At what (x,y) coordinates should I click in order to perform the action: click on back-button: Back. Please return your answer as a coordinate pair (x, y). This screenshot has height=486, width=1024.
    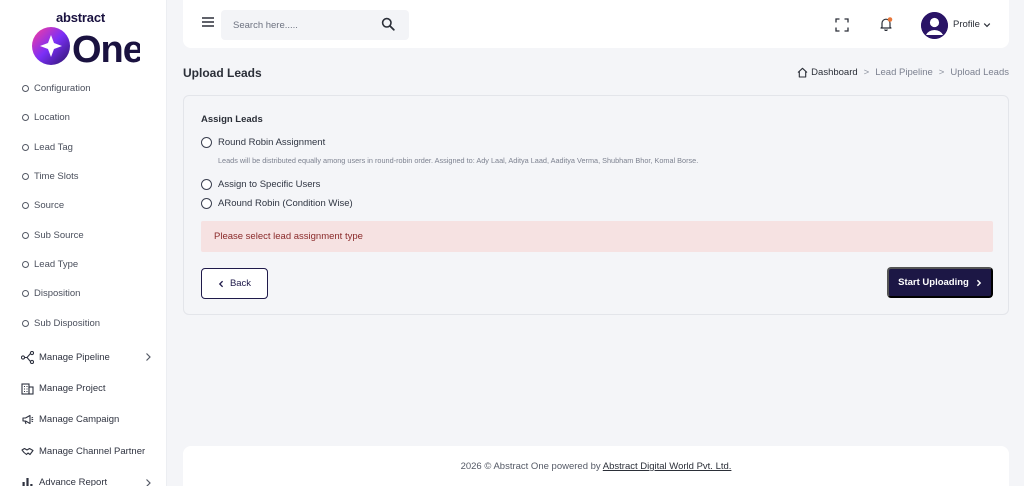
    Looking at the image, I should click on (234, 283).